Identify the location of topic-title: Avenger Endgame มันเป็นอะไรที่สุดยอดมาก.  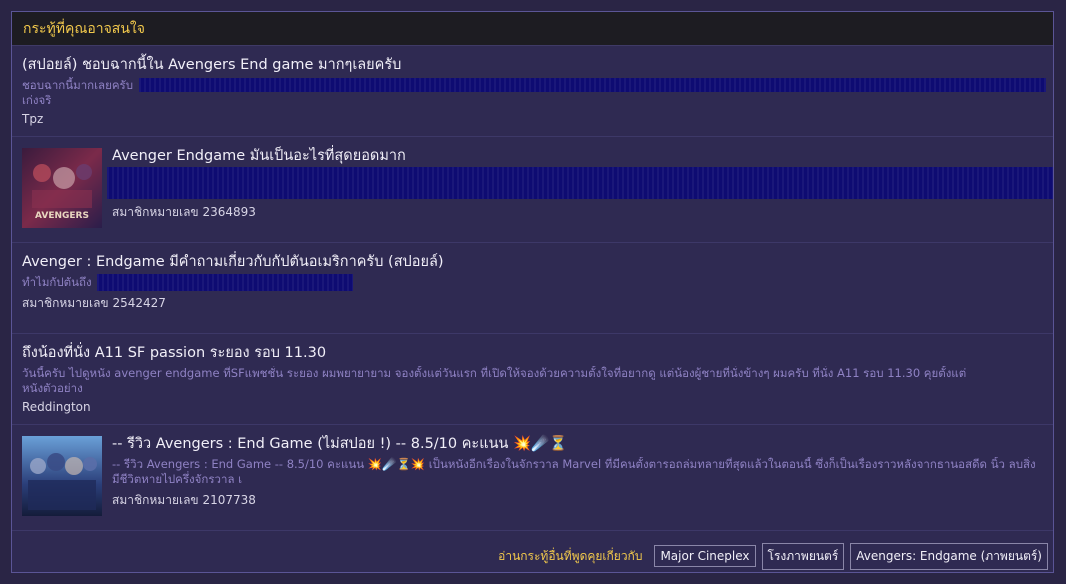
(259, 155).